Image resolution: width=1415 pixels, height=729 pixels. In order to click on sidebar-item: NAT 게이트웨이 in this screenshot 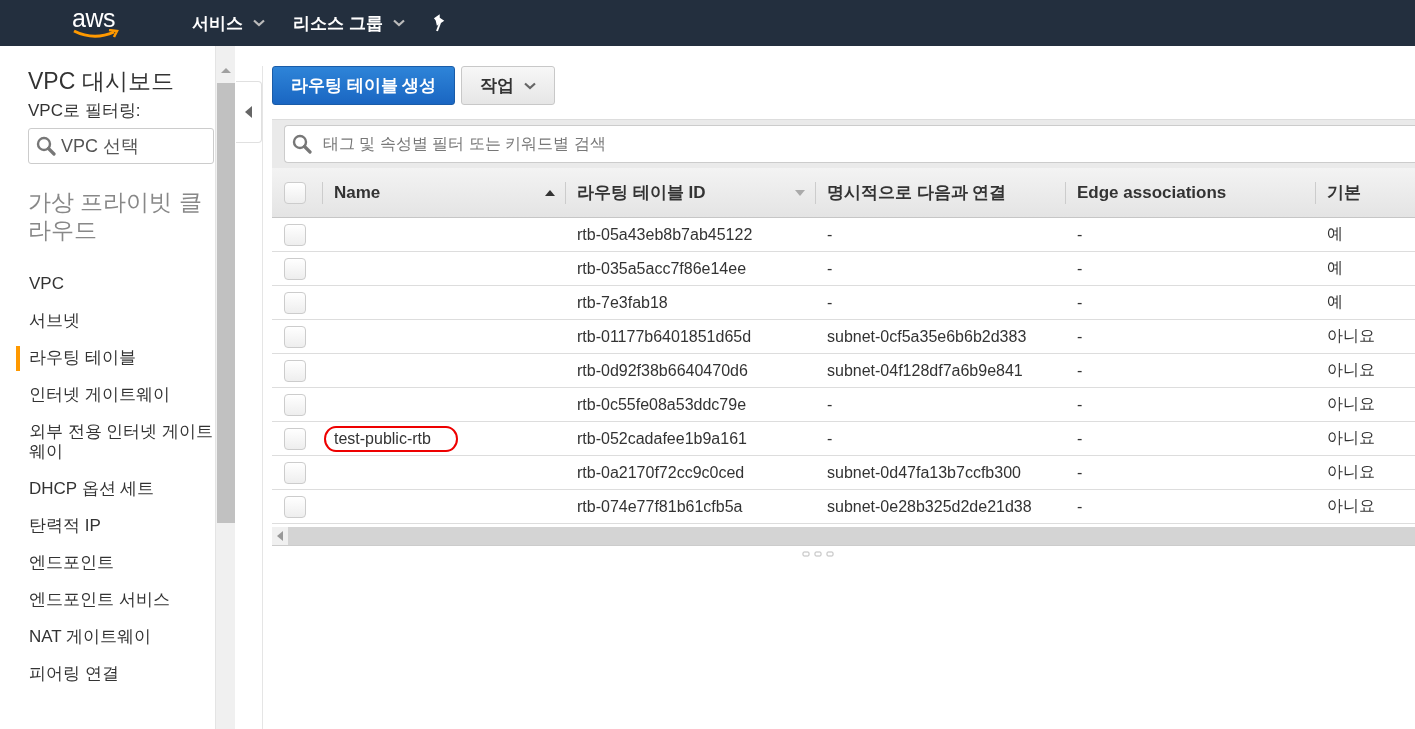, I will do `click(107, 637)`.